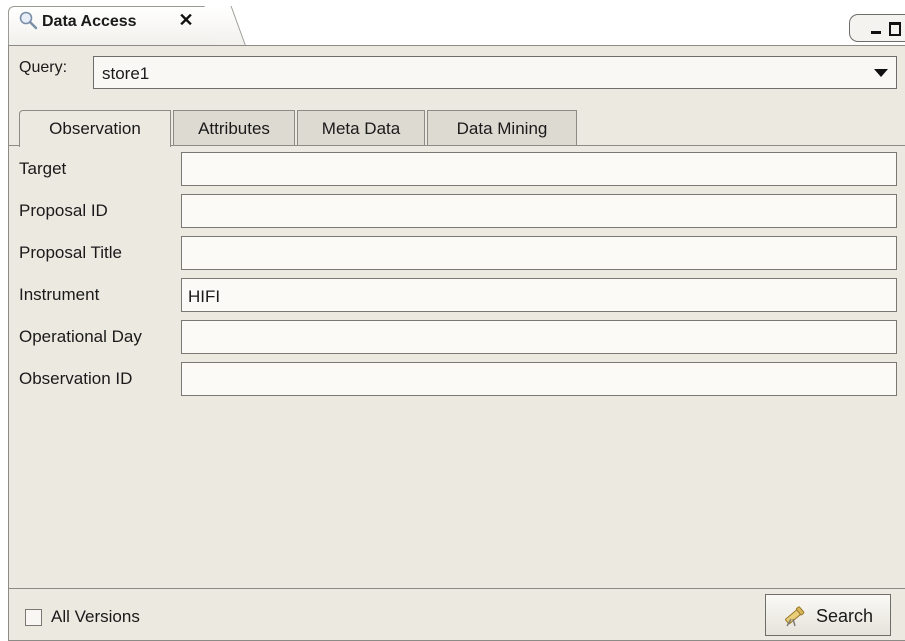 Image resolution: width=905 pixels, height=641 pixels. I want to click on all-versions-checkbox, so click(33, 617).